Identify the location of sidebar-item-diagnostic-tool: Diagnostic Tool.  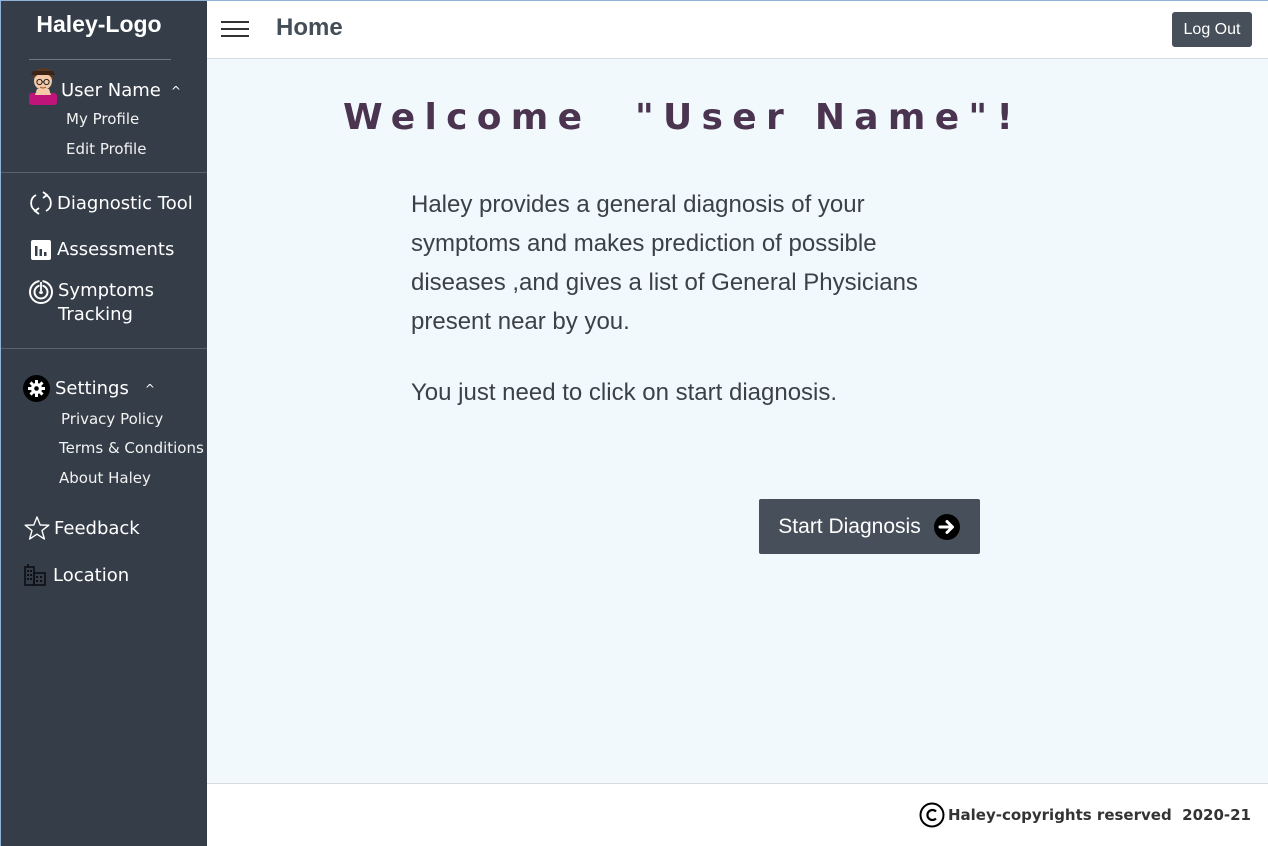
(111, 203).